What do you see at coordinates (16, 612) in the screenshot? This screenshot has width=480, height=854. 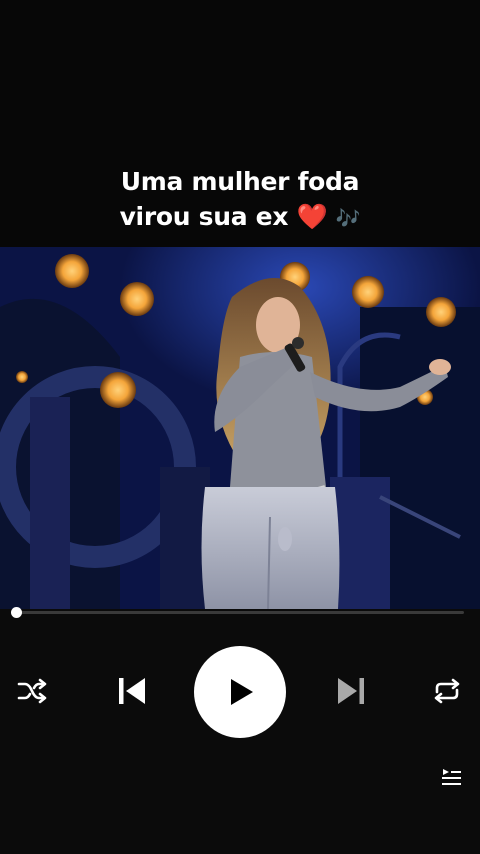 I see `progress-thumb` at bounding box center [16, 612].